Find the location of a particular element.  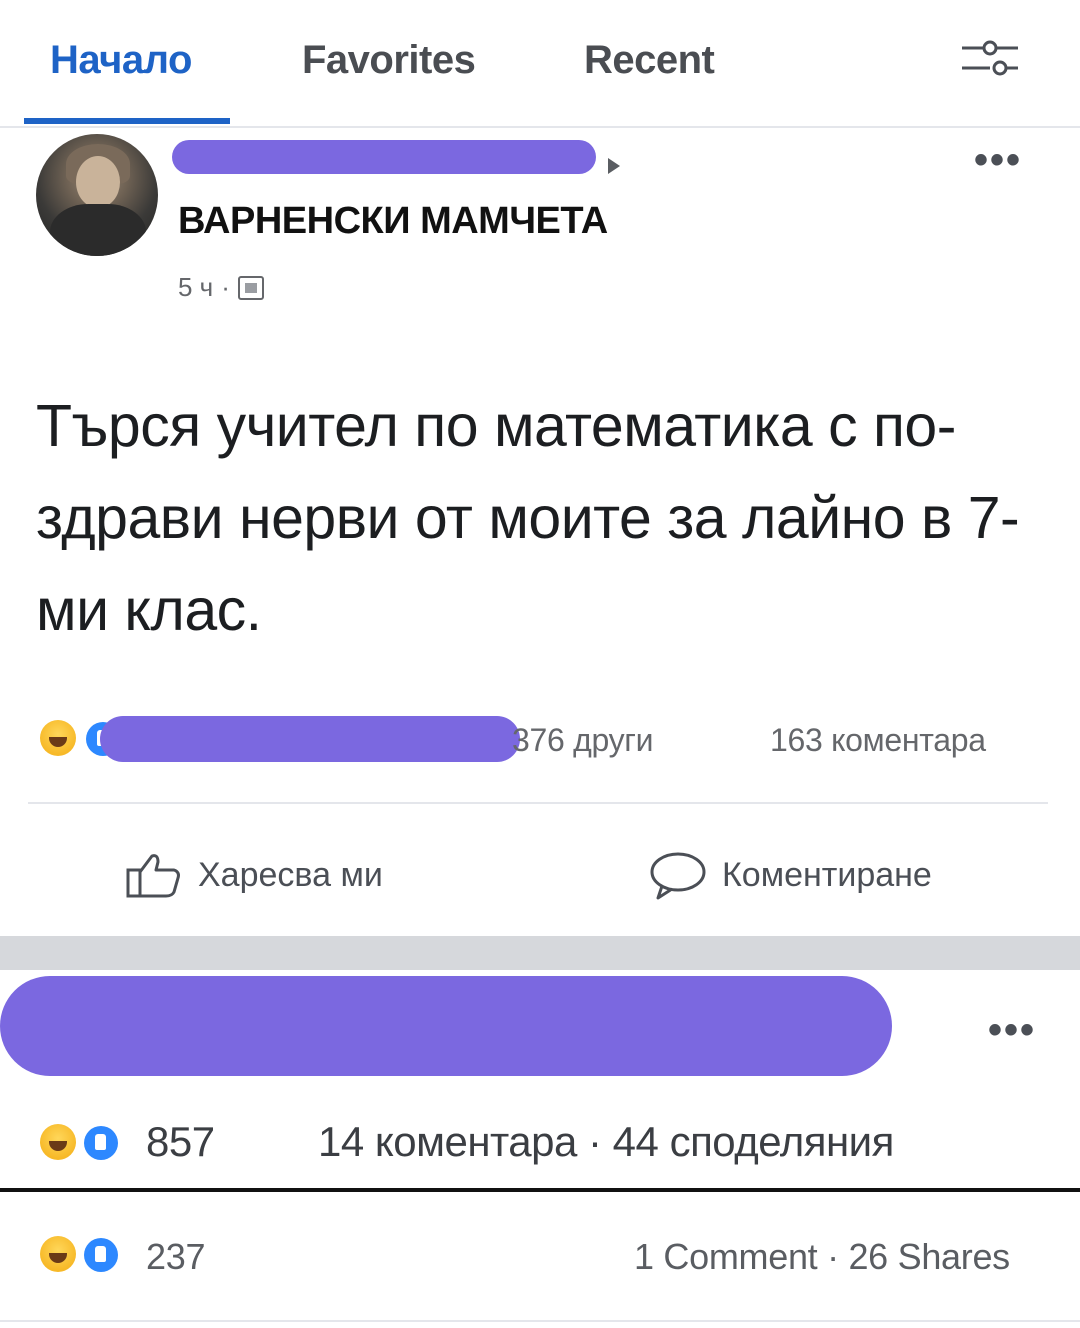

active-tab-indicator is located at coordinates (127, 121).